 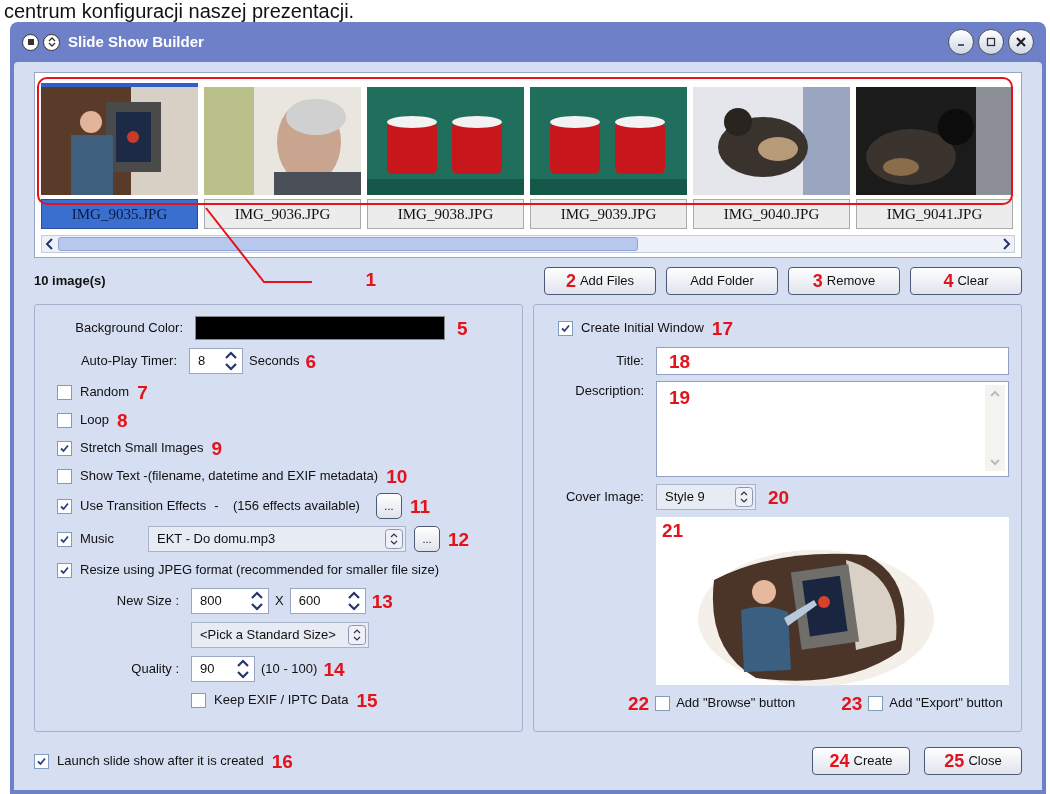 I want to click on field-label: Quality :, so click(x=155, y=669).